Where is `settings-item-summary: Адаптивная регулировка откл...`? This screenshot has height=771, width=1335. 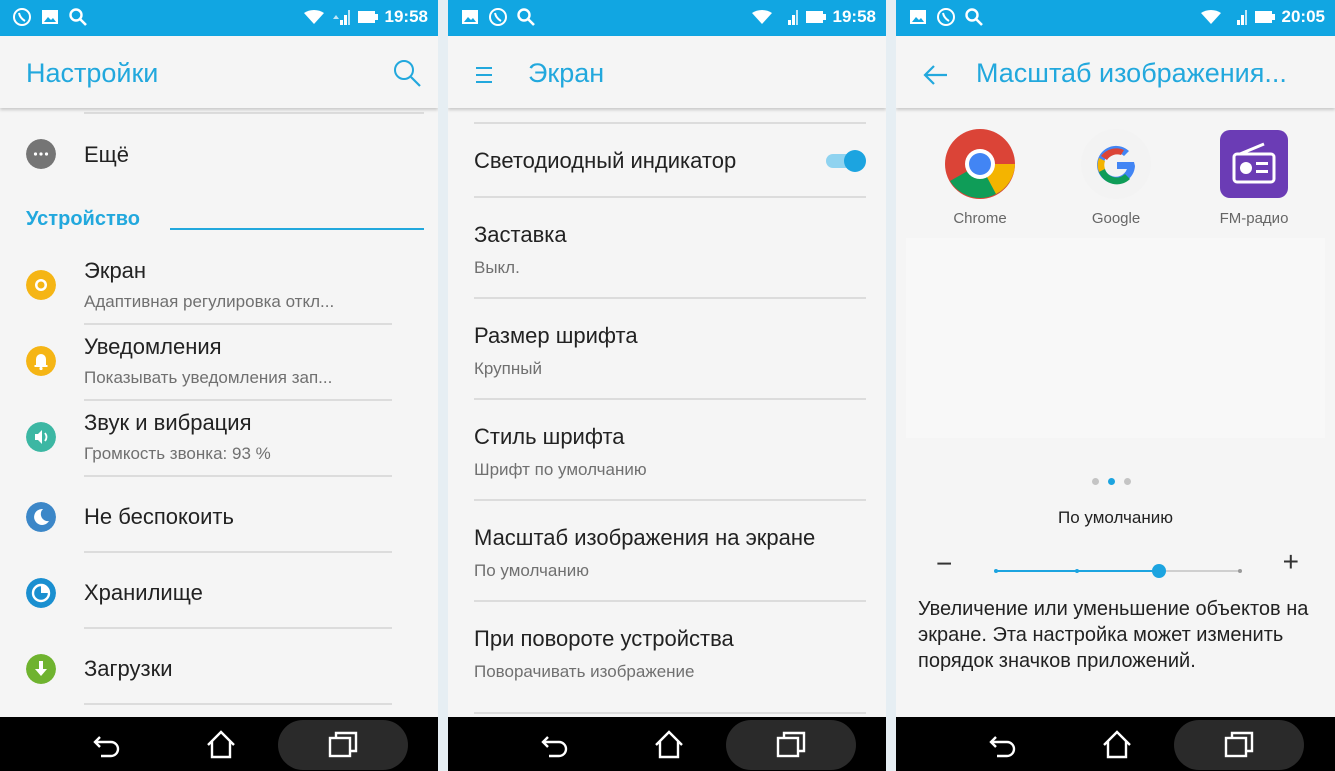 settings-item-summary: Адаптивная регулировка откл... is located at coordinates (209, 301).